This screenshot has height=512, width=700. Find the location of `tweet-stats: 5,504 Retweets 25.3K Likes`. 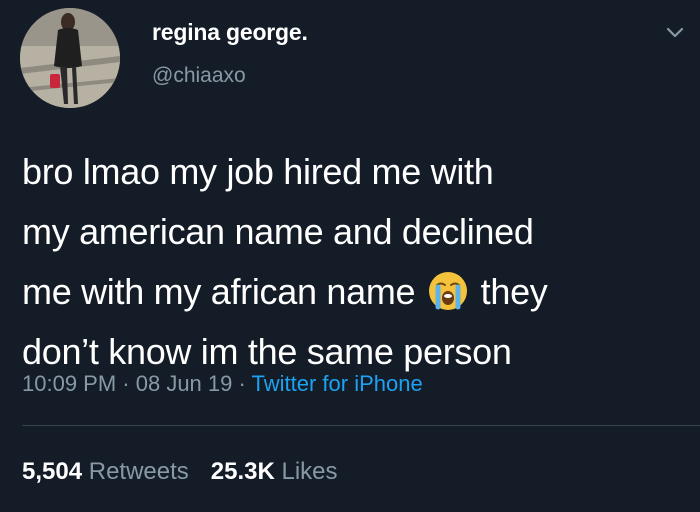

tweet-stats: 5,504 Retweets 25.3K Likes is located at coordinates (180, 472).